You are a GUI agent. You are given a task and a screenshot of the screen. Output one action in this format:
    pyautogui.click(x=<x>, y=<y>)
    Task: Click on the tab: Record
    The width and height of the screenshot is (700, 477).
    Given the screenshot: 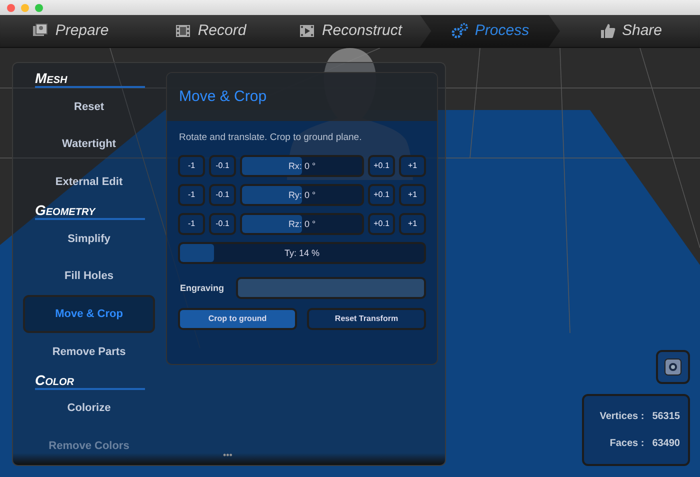 What is the action you would take?
    pyautogui.click(x=210, y=31)
    